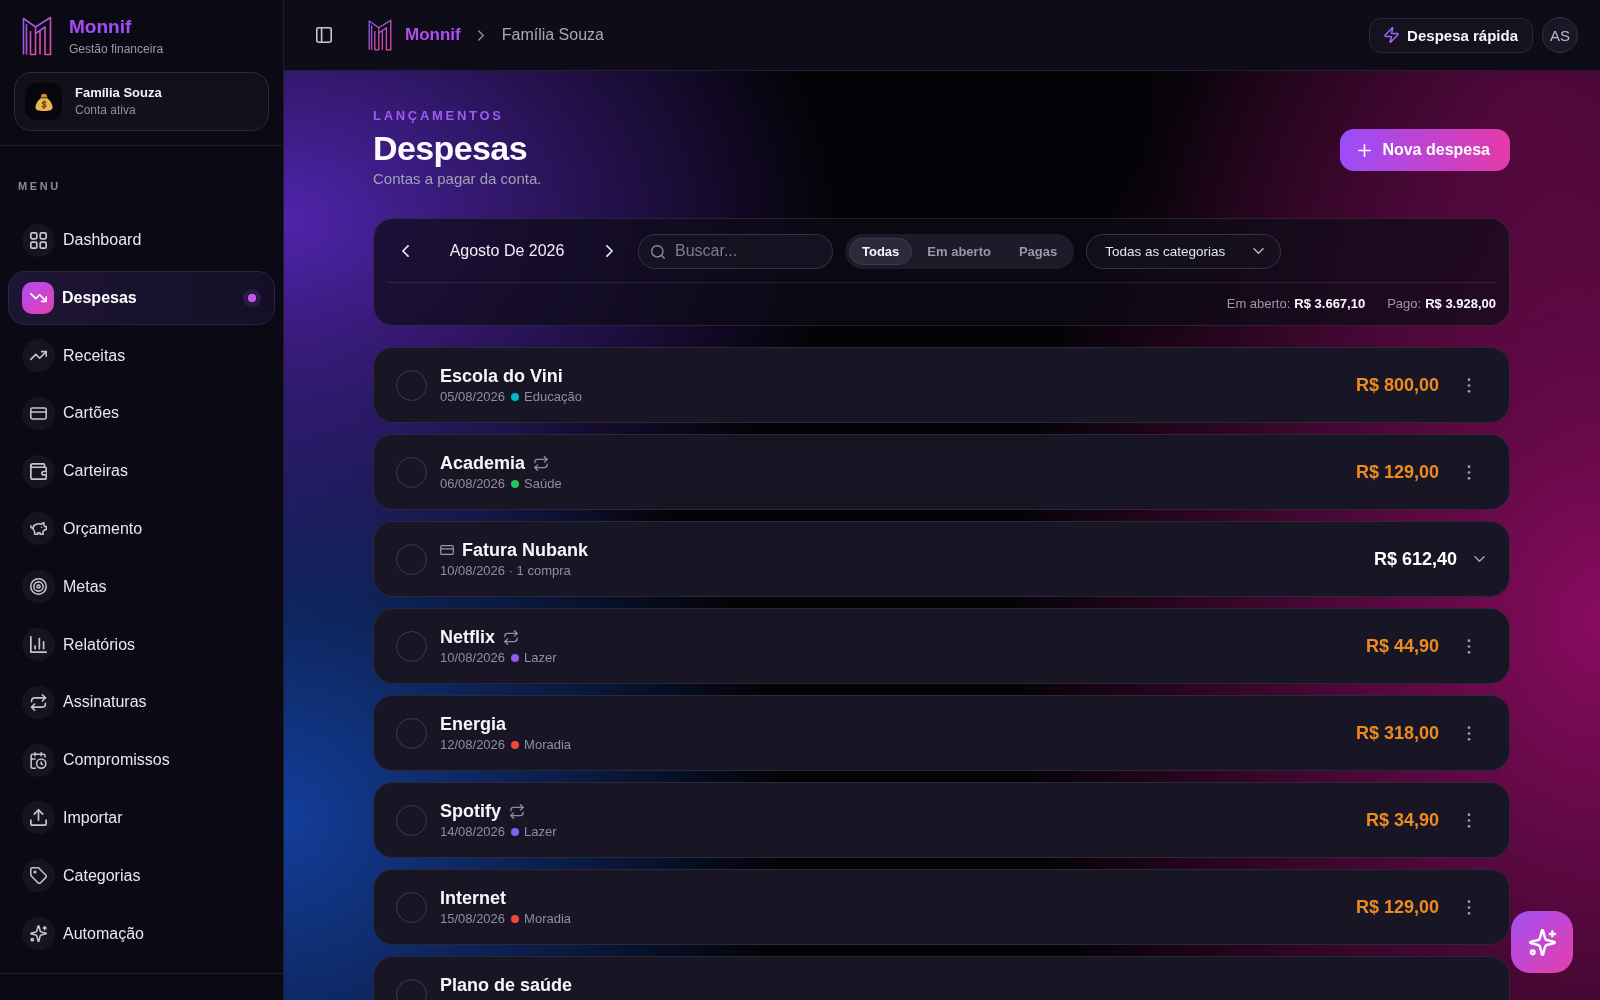 The height and width of the screenshot is (1000, 1600). Describe the element at coordinates (38, 529) in the screenshot. I see `piggy-bank-icon` at that location.